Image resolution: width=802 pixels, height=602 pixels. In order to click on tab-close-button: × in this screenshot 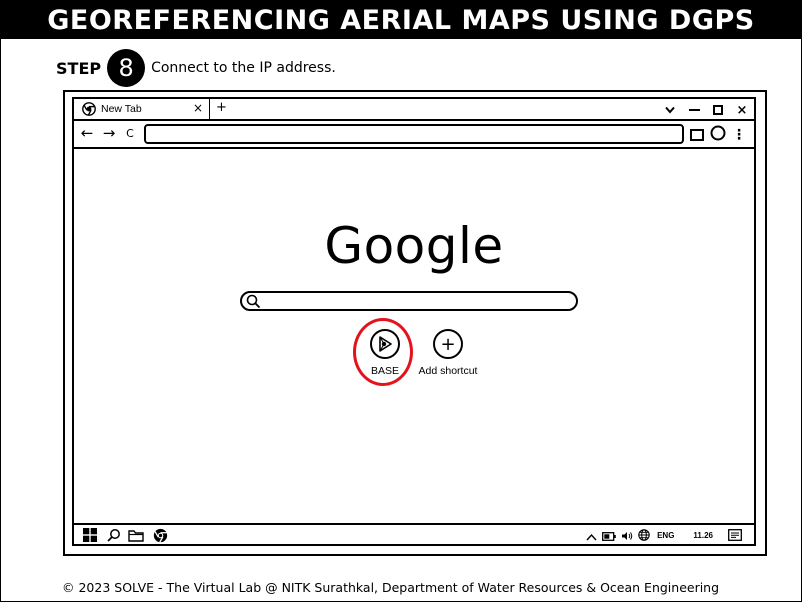, I will do `click(198, 108)`.